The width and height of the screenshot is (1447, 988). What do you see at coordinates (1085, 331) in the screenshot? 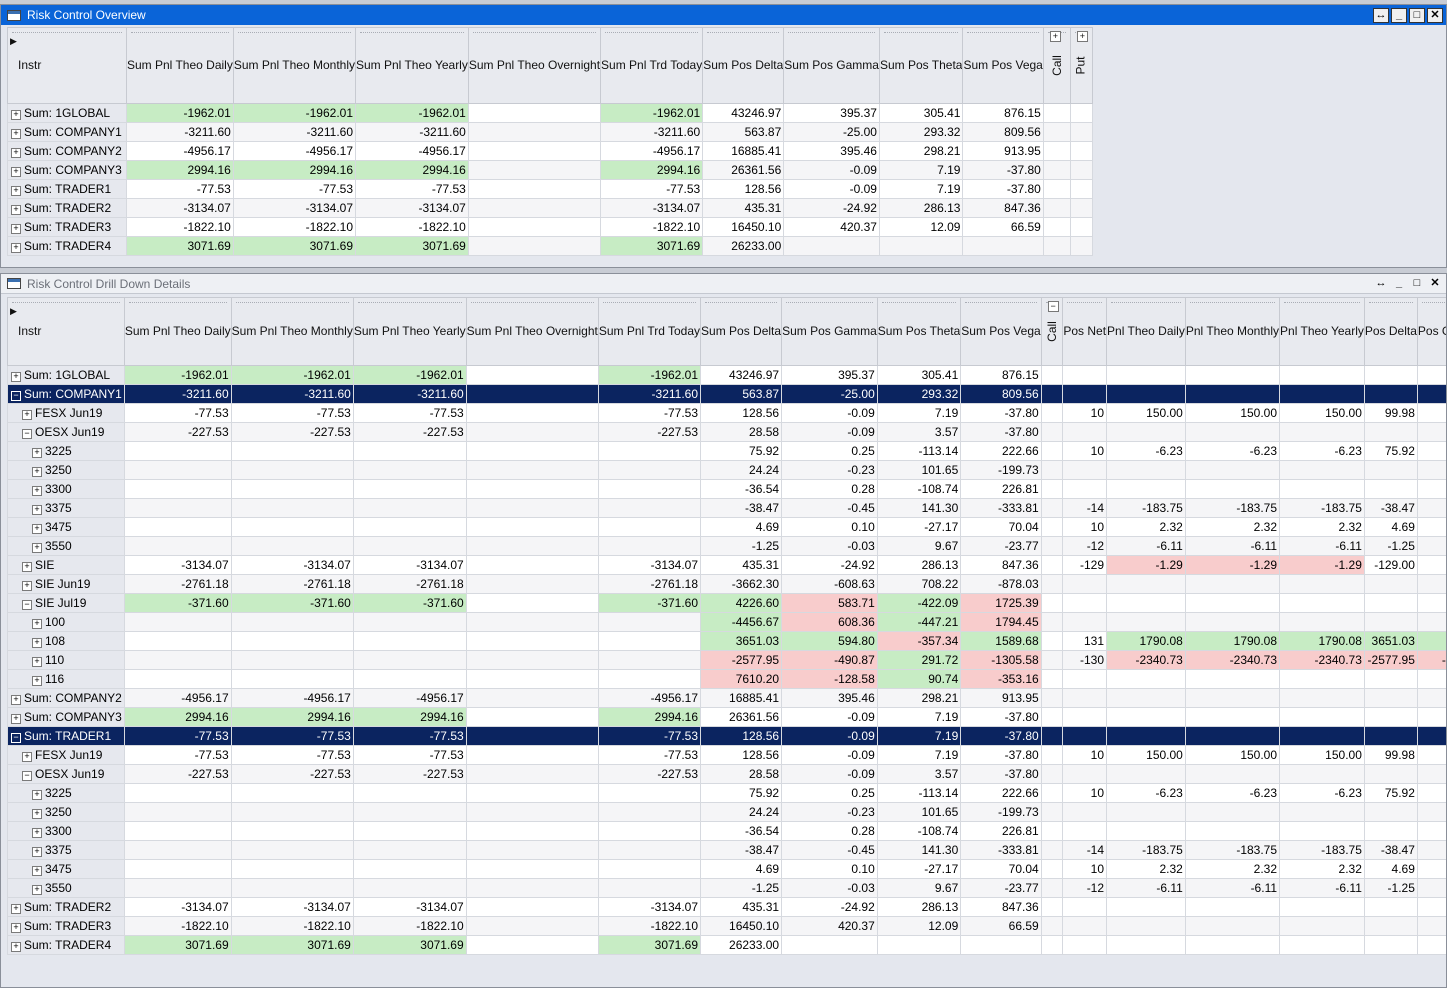
I see `column-header-pos-net: Pos Net` at bounding box center [1085, 331].